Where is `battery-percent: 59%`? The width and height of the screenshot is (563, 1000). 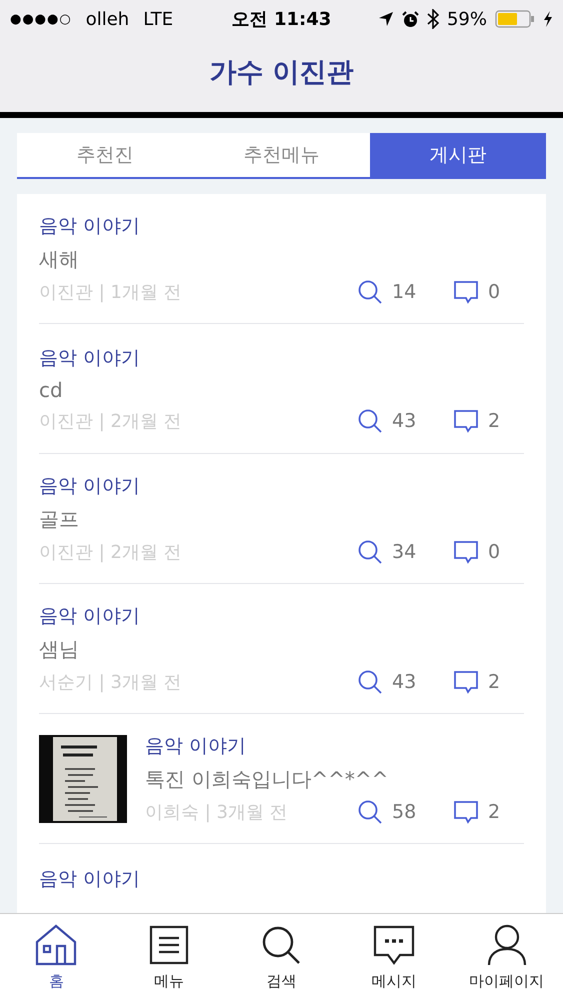
battery-percent: 59% is located at coordinates (466, 19).